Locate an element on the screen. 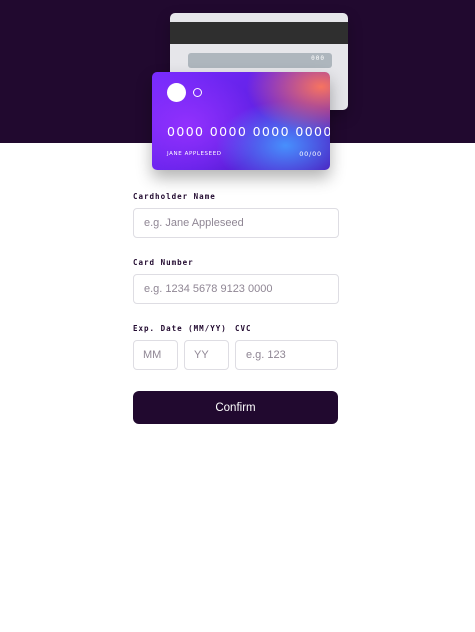 The height and width of the screenshot is (632, 475). expiry-date-field: Exp. Date (MM/YY) is located at coordinates (181, 347).